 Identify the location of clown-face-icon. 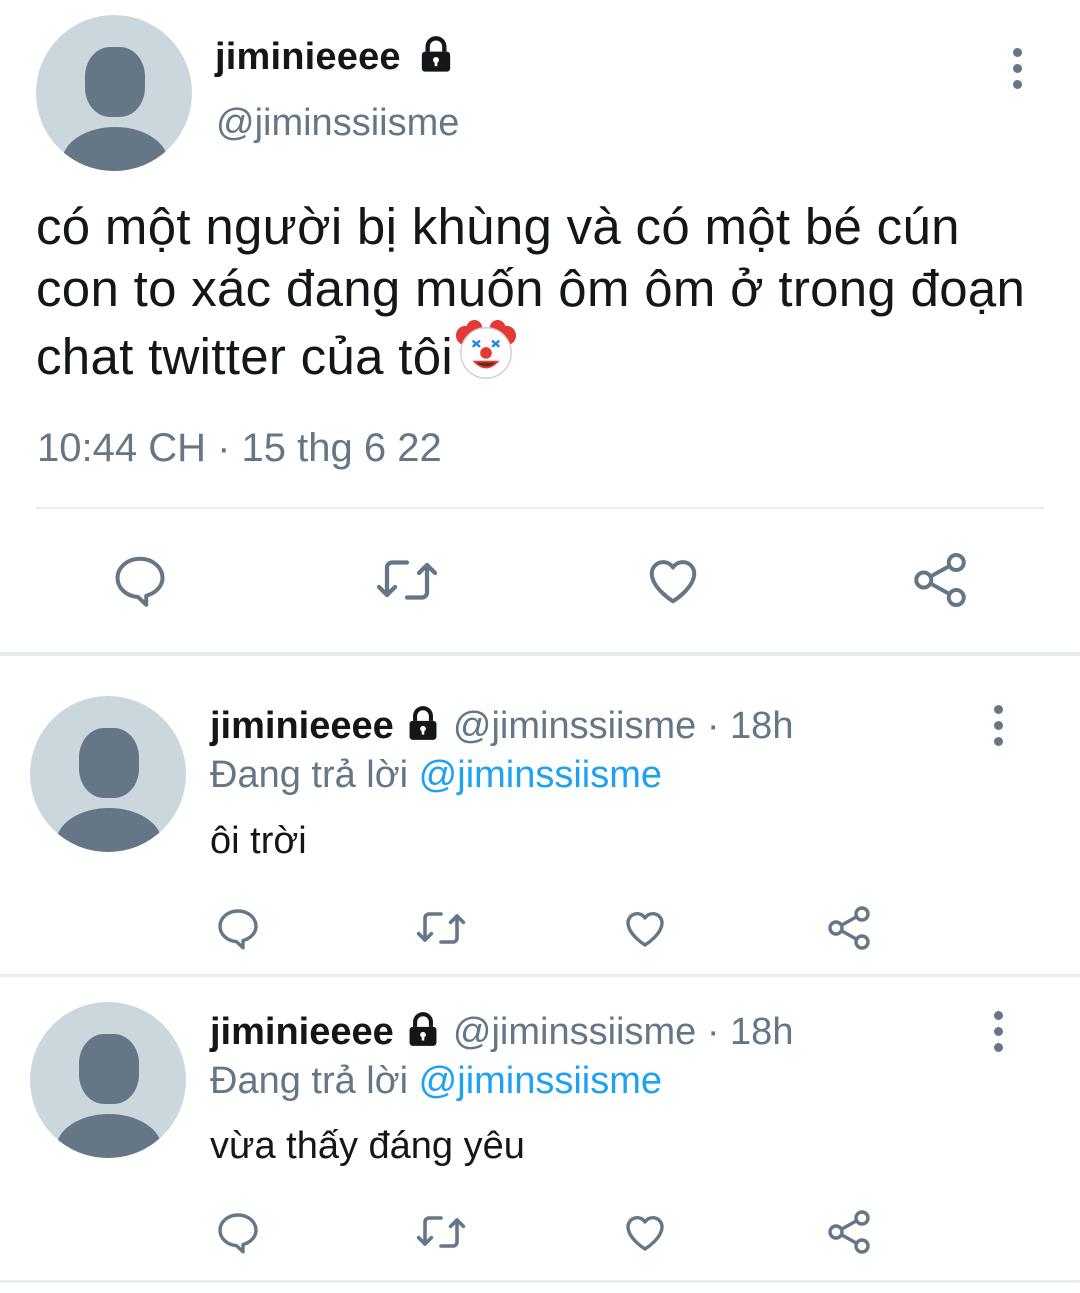
(486, 349).